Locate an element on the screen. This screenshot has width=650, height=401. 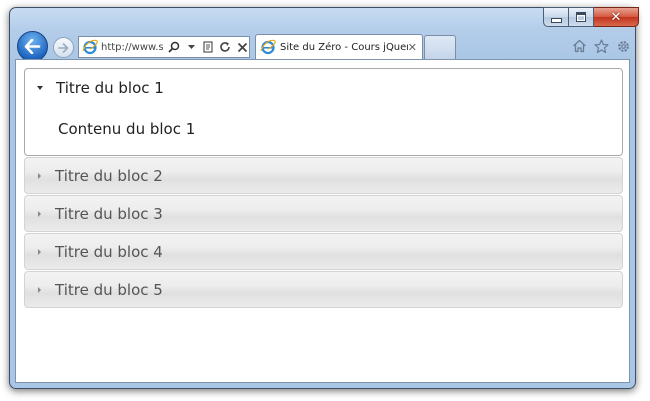
back-button is located at coordinates (32, 46).